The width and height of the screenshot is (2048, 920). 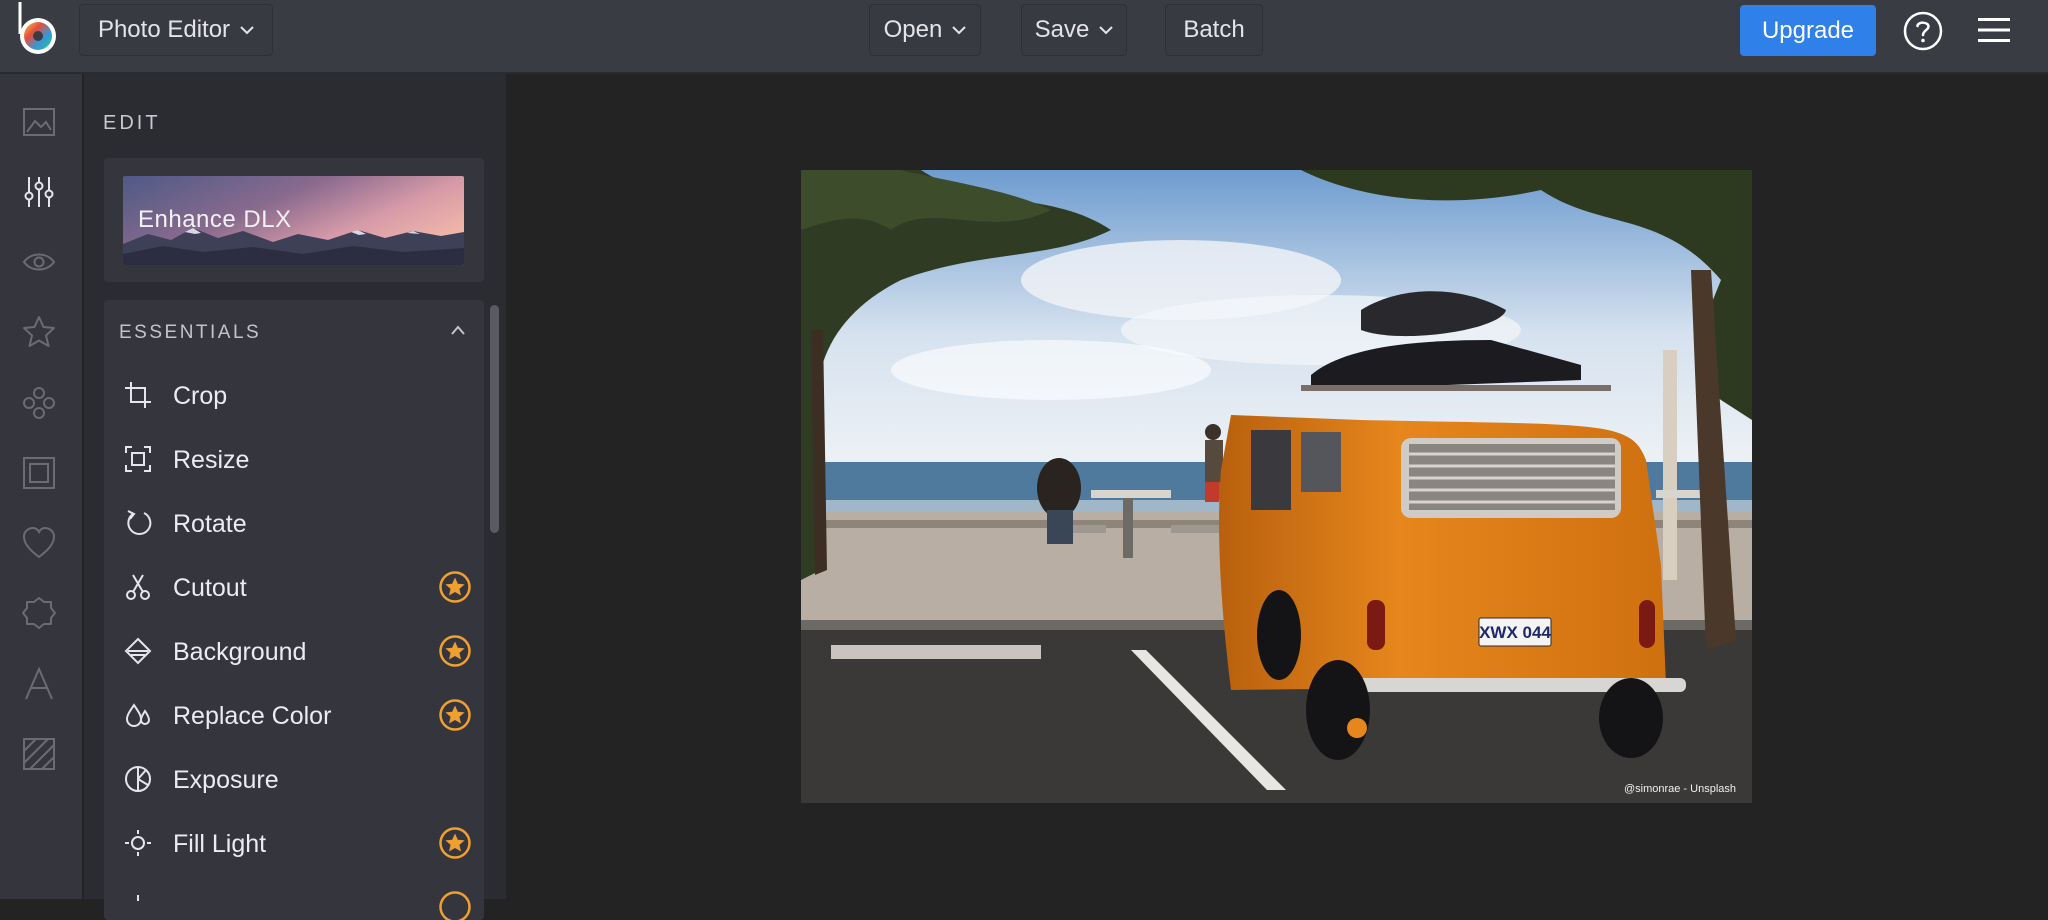 I want to click on tool-label: Cutout, so click(x=210, y=588).